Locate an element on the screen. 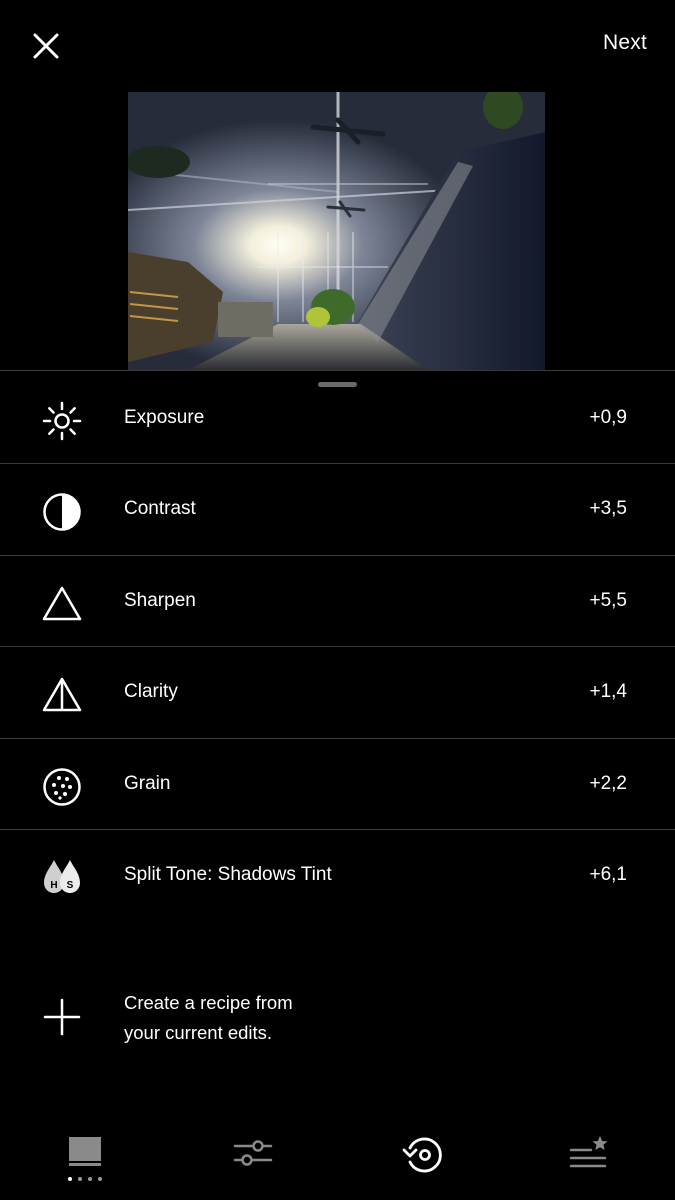 Image resolution: width=675 pixels, height=1200 pixels. edit-label: Sharpen is located at coordinates (160, 600).